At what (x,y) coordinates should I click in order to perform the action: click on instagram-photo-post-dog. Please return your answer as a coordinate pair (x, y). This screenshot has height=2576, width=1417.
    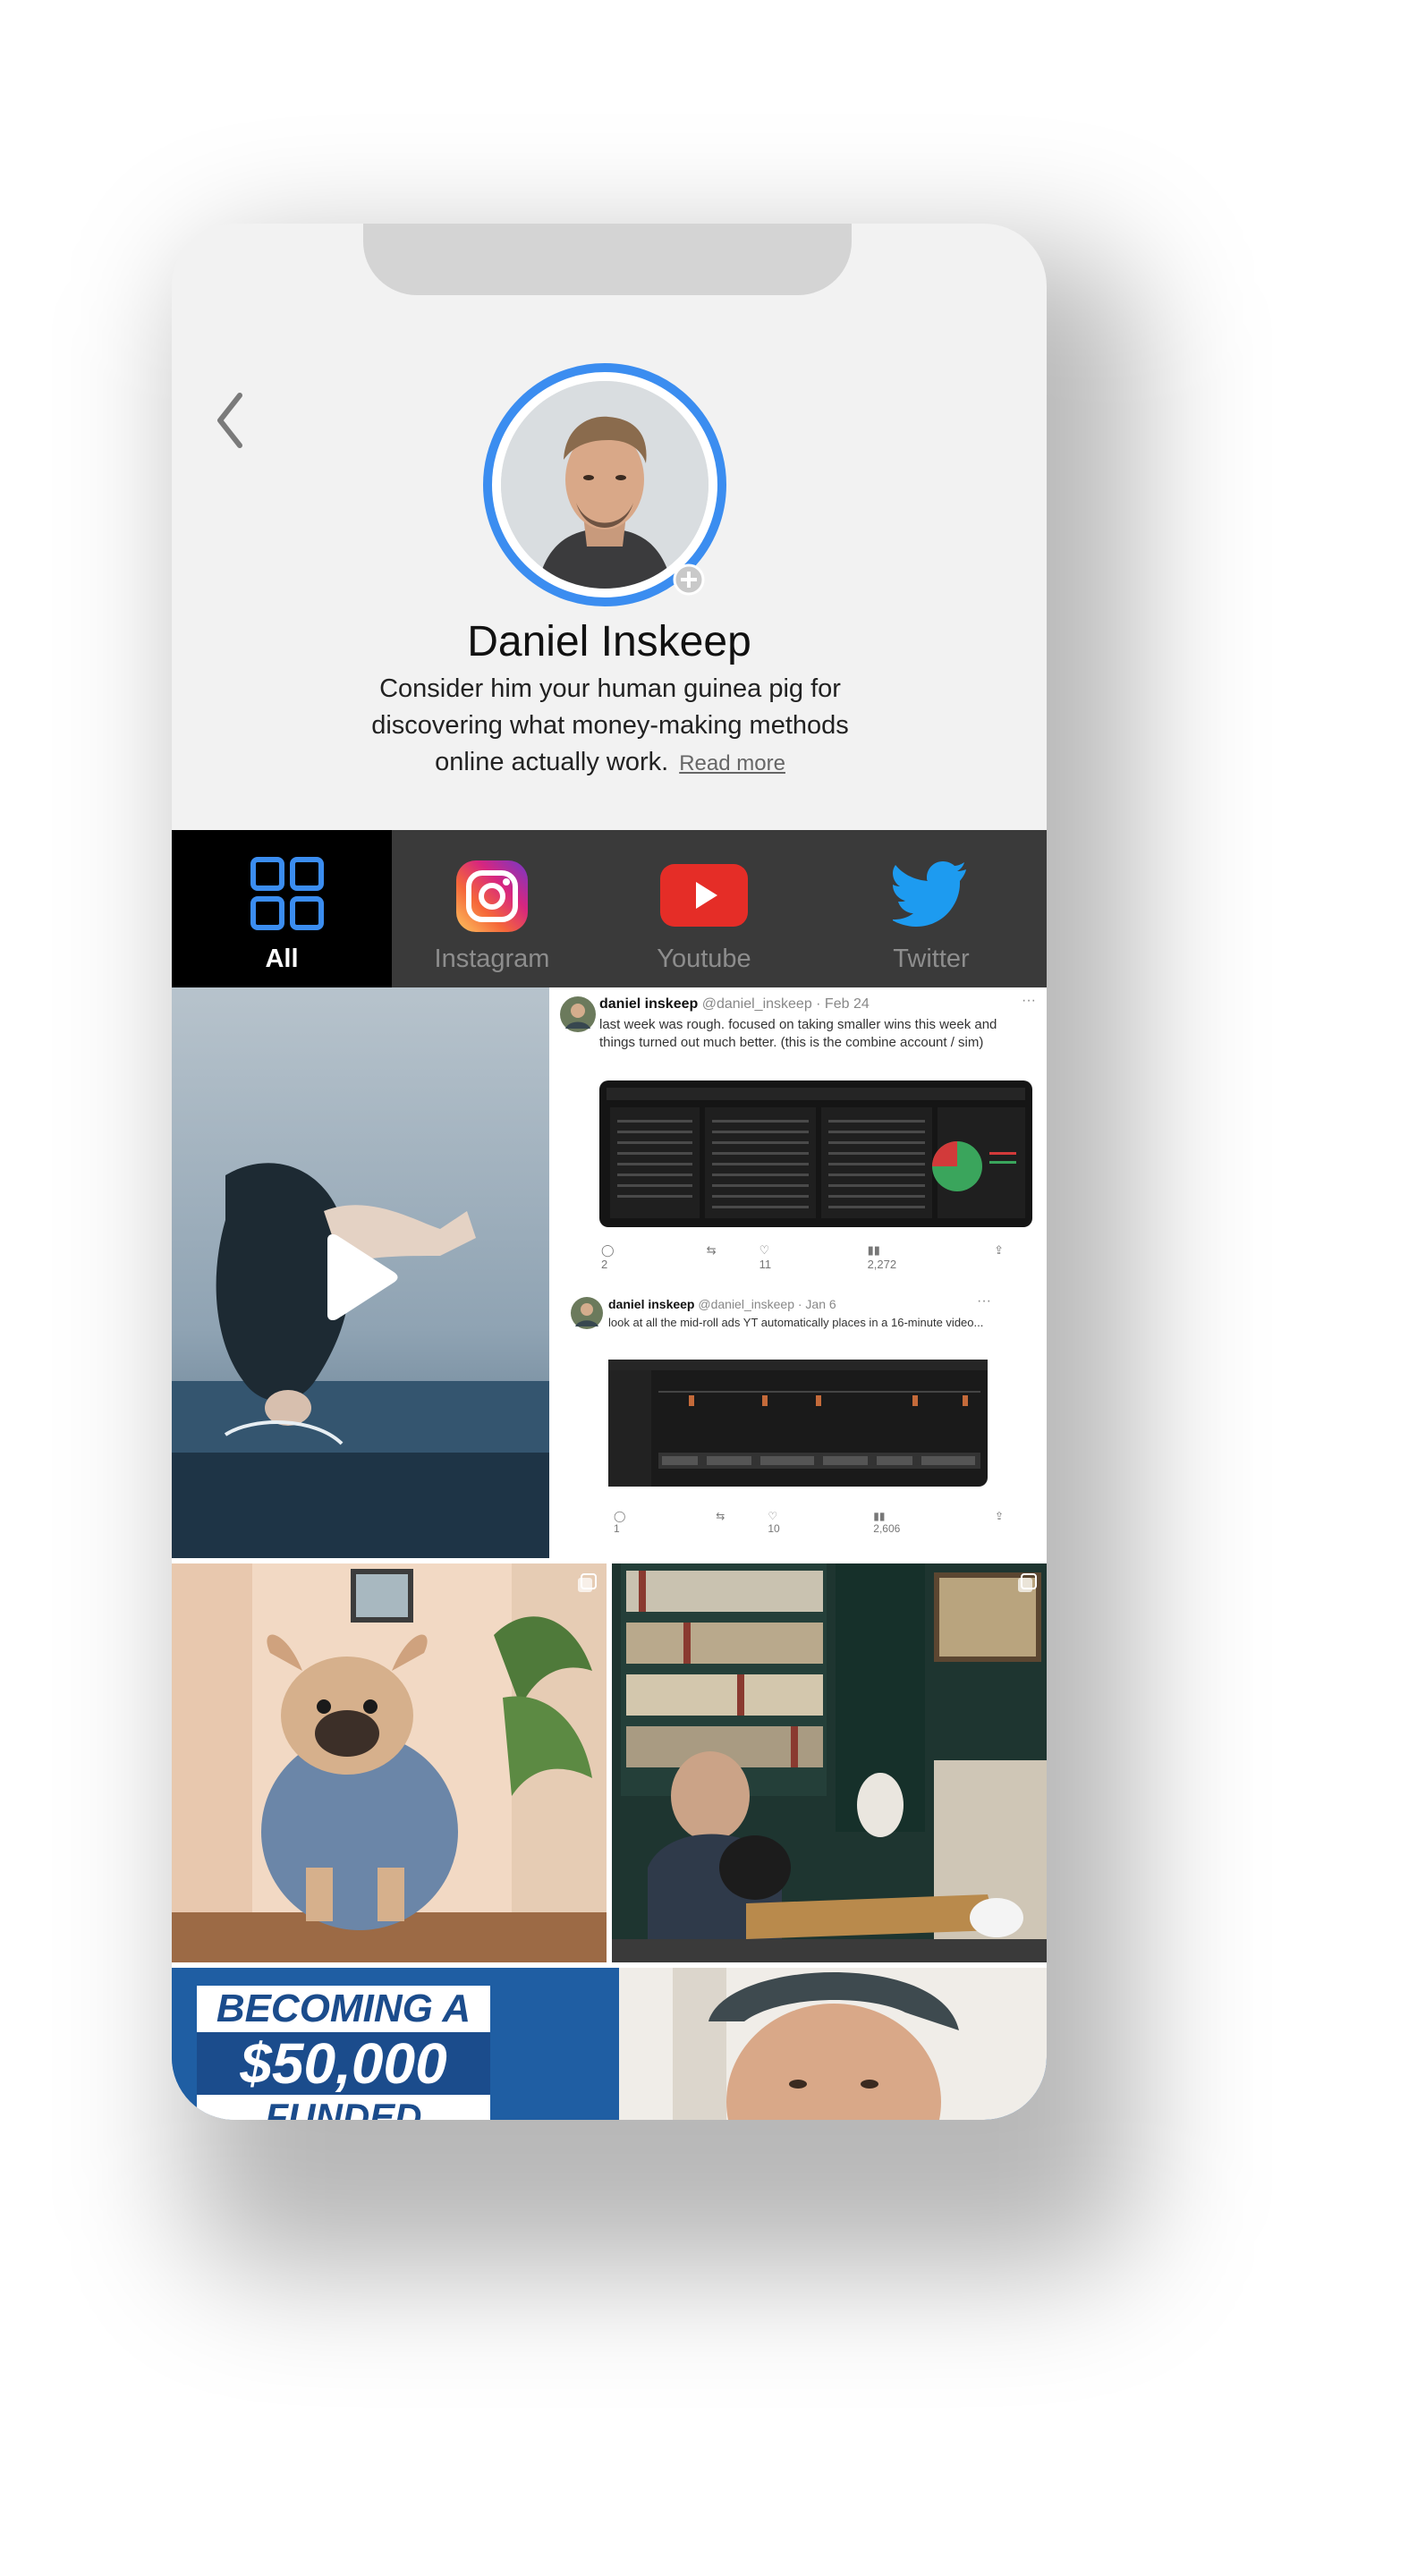
    Looking at the image, I should click on (389, 1762).